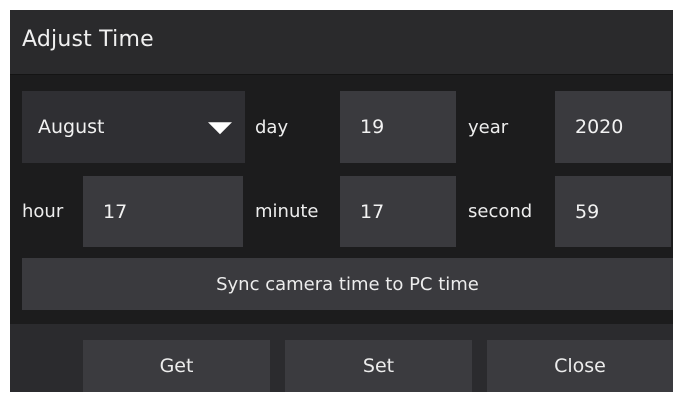 The image size is (683, 396). What do you see at coordinates (220, 128) in the screenshot?
I see `chevron-down-icon` at bounding box center [220, 128].